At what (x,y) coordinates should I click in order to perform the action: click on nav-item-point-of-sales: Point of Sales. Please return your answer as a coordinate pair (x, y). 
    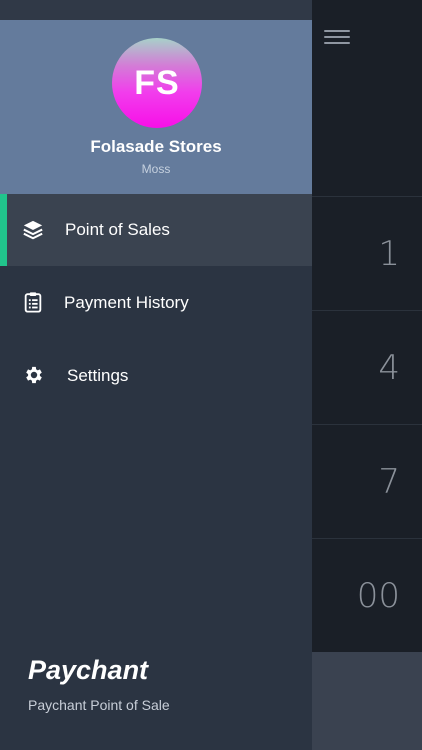
    Looking at the image, I should click on (156, 230).